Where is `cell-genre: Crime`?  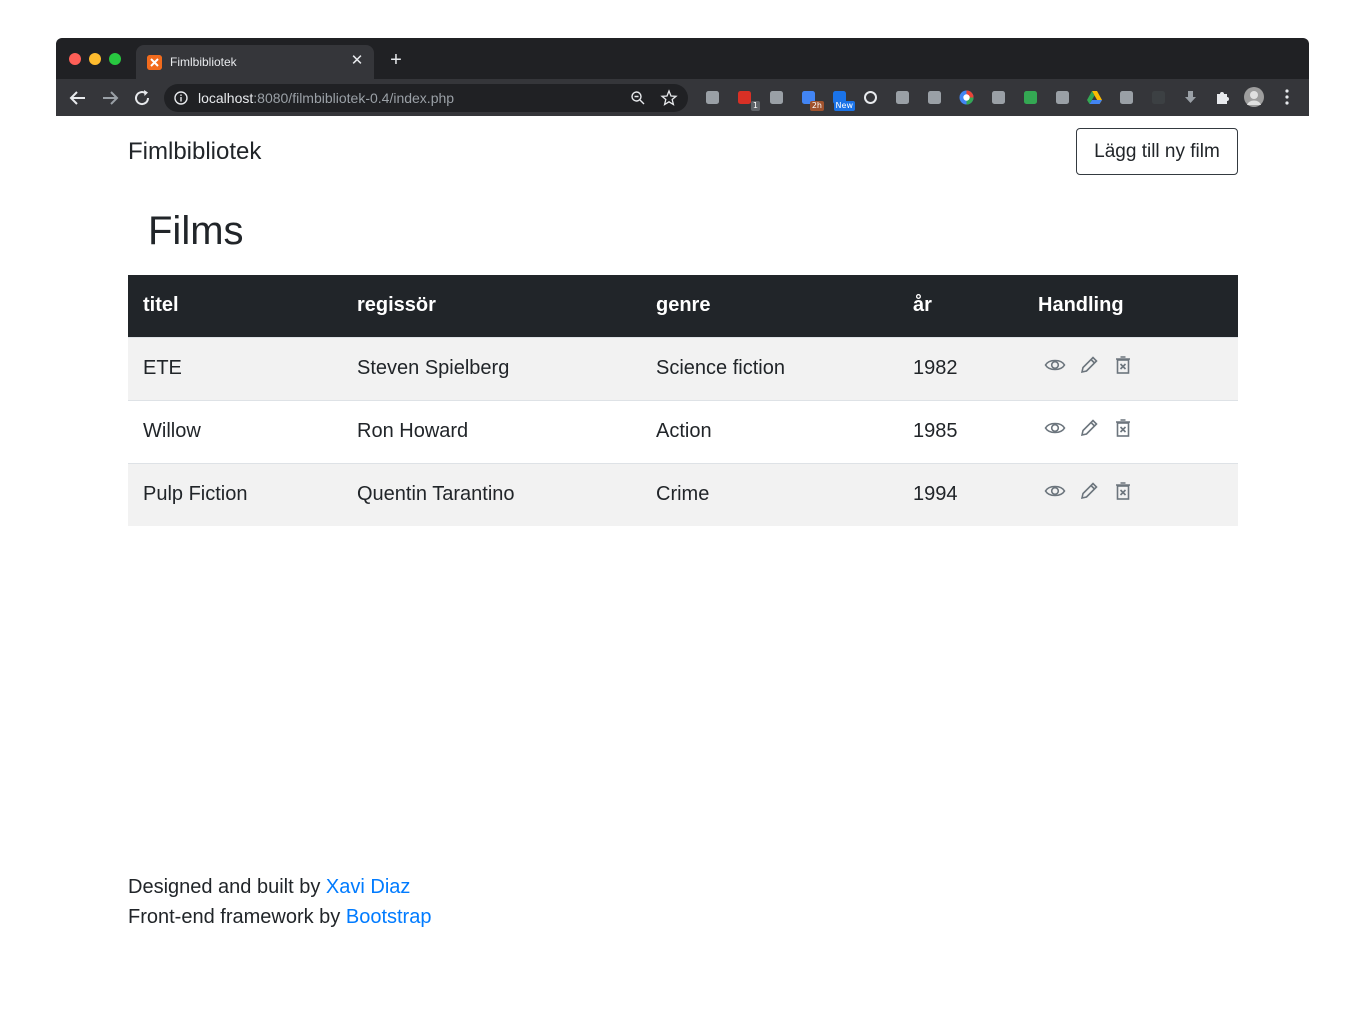 cell-genre: Crime is located at coordinates (769, 494).